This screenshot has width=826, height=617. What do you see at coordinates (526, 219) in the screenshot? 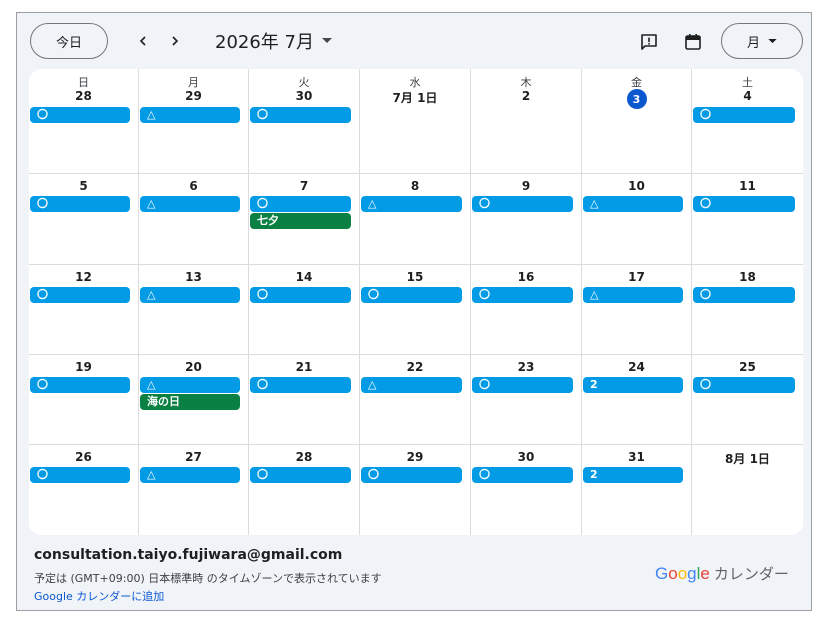
I see `day-cell: 9〇` at bounding box center [526, 219].